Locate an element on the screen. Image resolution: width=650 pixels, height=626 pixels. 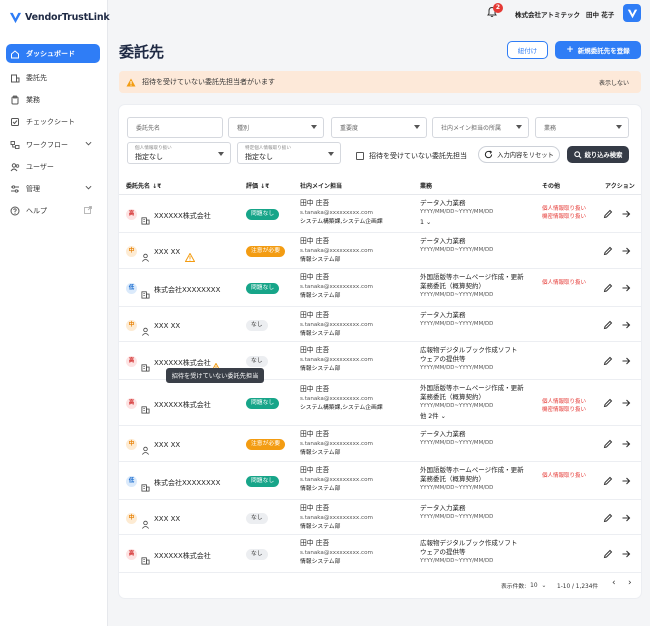
warning-icon is located at coordinates (190, 257).